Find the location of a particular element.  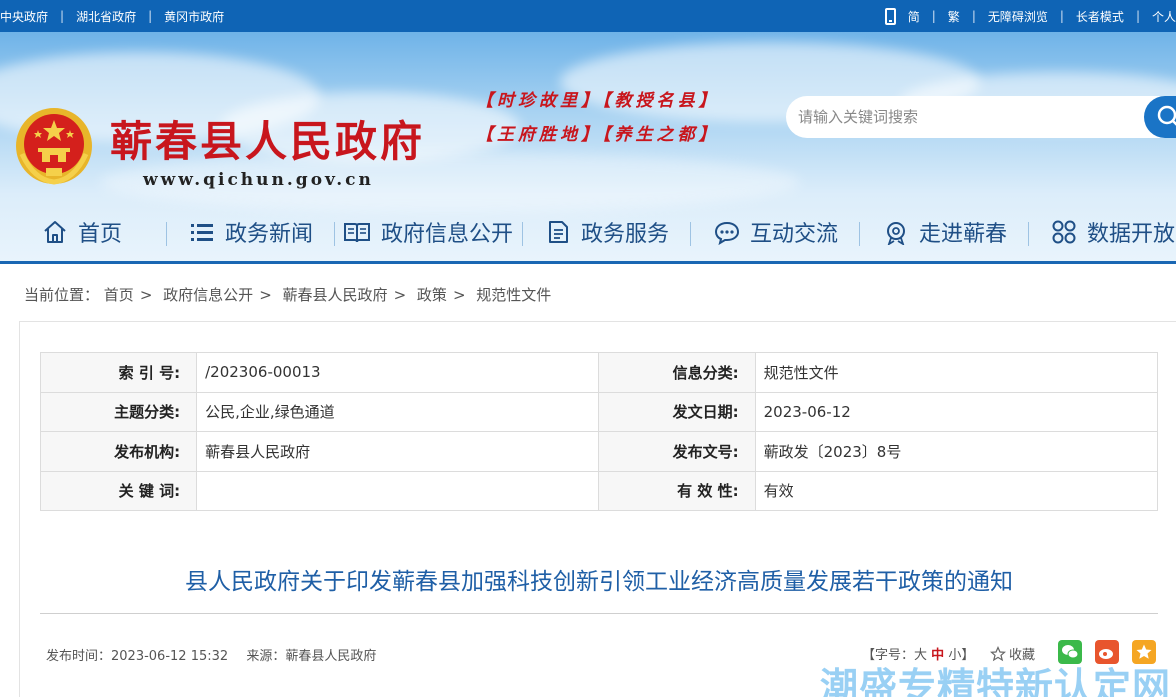

table-row: 主题分类: 公民,企业,绿色通道 发文日期: 2023-06-12 is located at coordinates (599, 411).